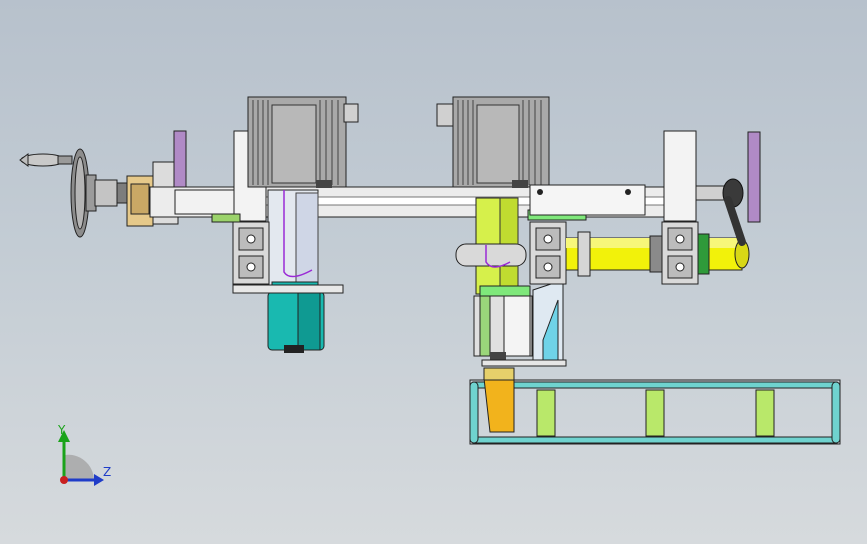 Image resolution: width=867 pixels, height=544 pixels. What do you see at coordinates (61, 430) in the screenshot?
I see `triad-y-label: Y` at bounding box center [61, 430].